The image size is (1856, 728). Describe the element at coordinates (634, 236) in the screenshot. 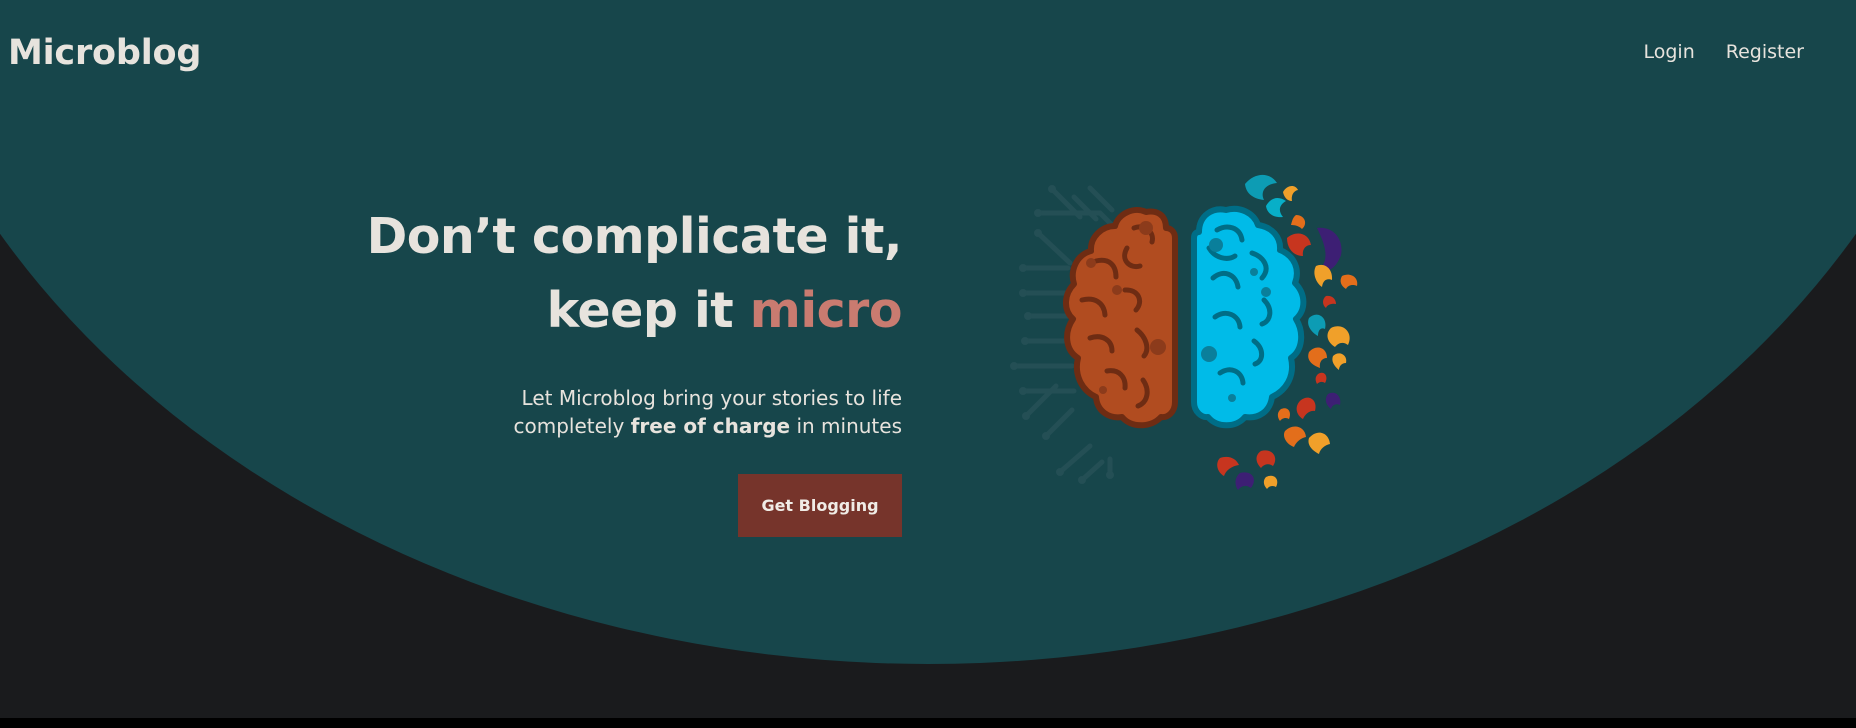

I see `headline-line-1: Don’t complicate it,` at that location.